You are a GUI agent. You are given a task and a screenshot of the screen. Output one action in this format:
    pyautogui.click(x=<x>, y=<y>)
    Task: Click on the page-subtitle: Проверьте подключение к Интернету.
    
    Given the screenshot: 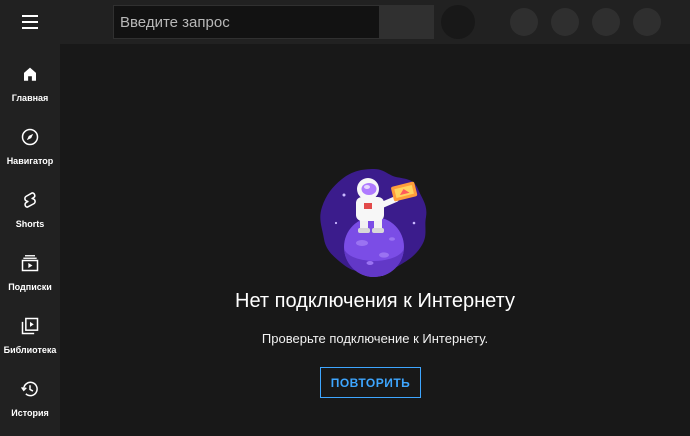 What is the action you would take?
    pyautogui.click(x=375, y=338)
    